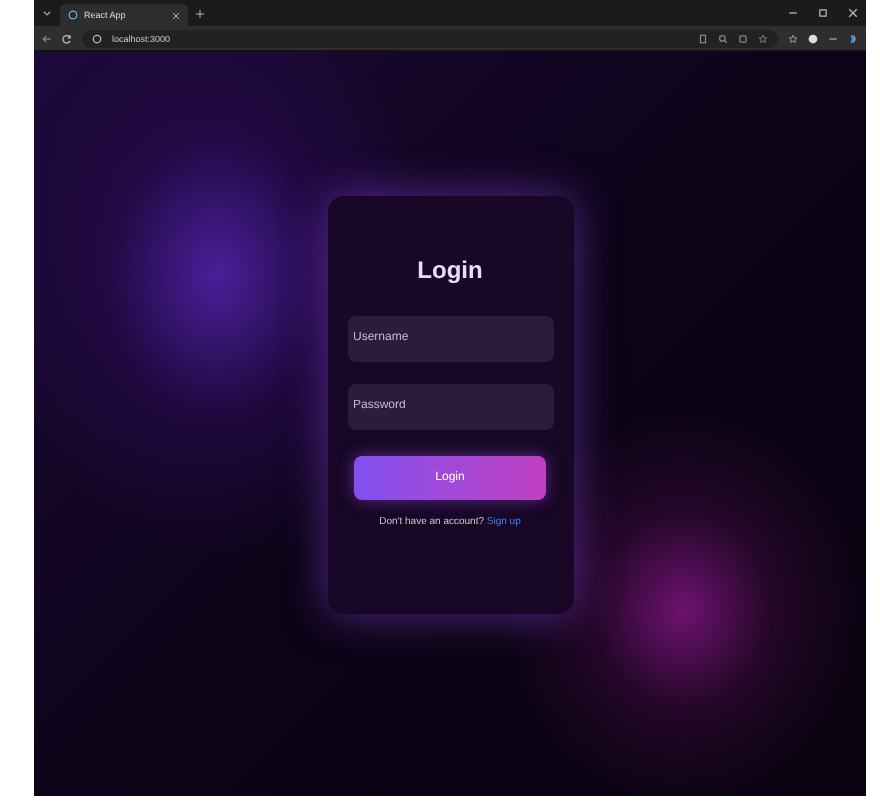  I want to click on login-title: Login, so click(450, 269).